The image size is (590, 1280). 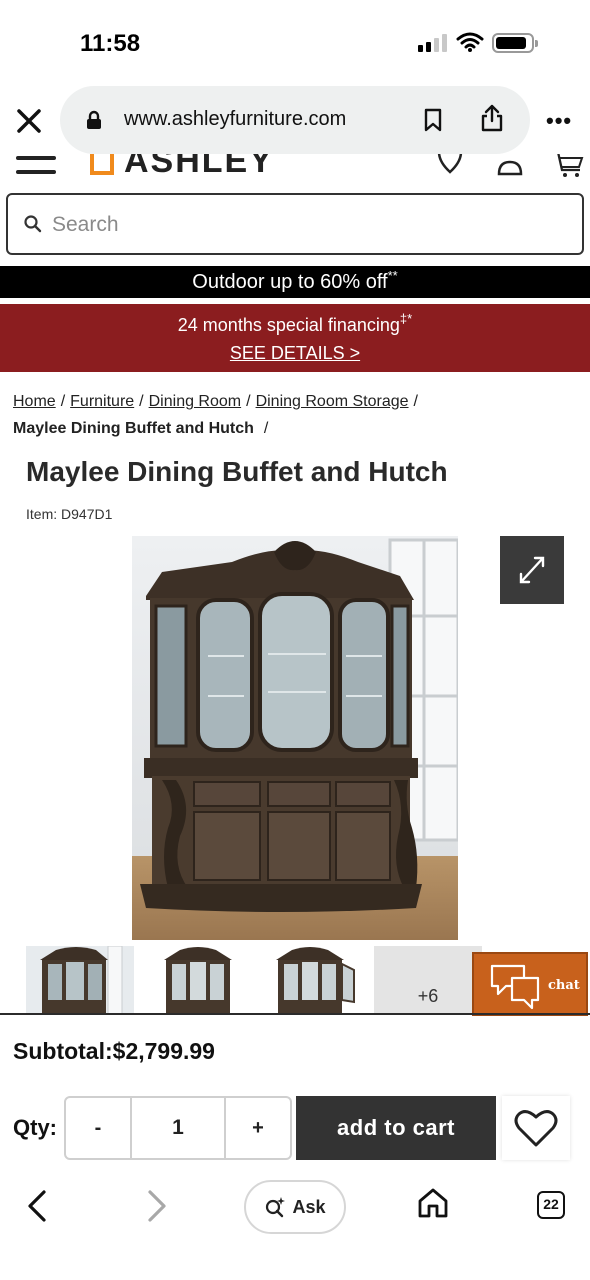 What do you see at coordinates (530, 984) in the screenshot?
I see `chat-button: chat` at bounding box center [530, 984].